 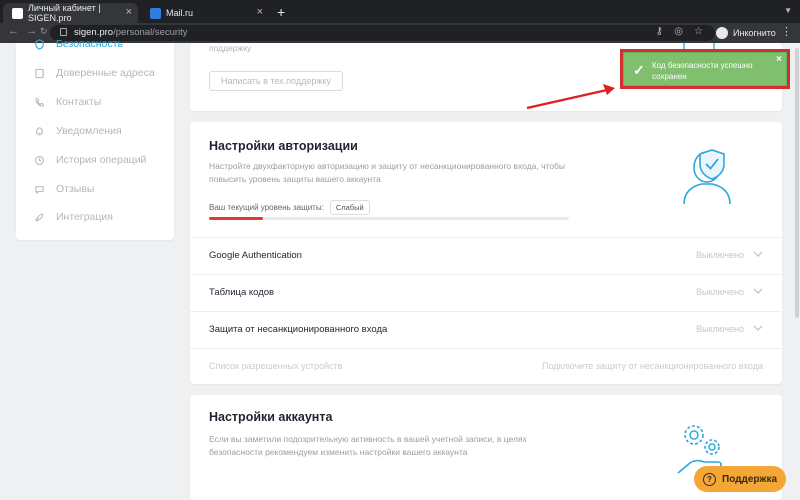 I want to click on chat-icon, so click(x=39, y=189).